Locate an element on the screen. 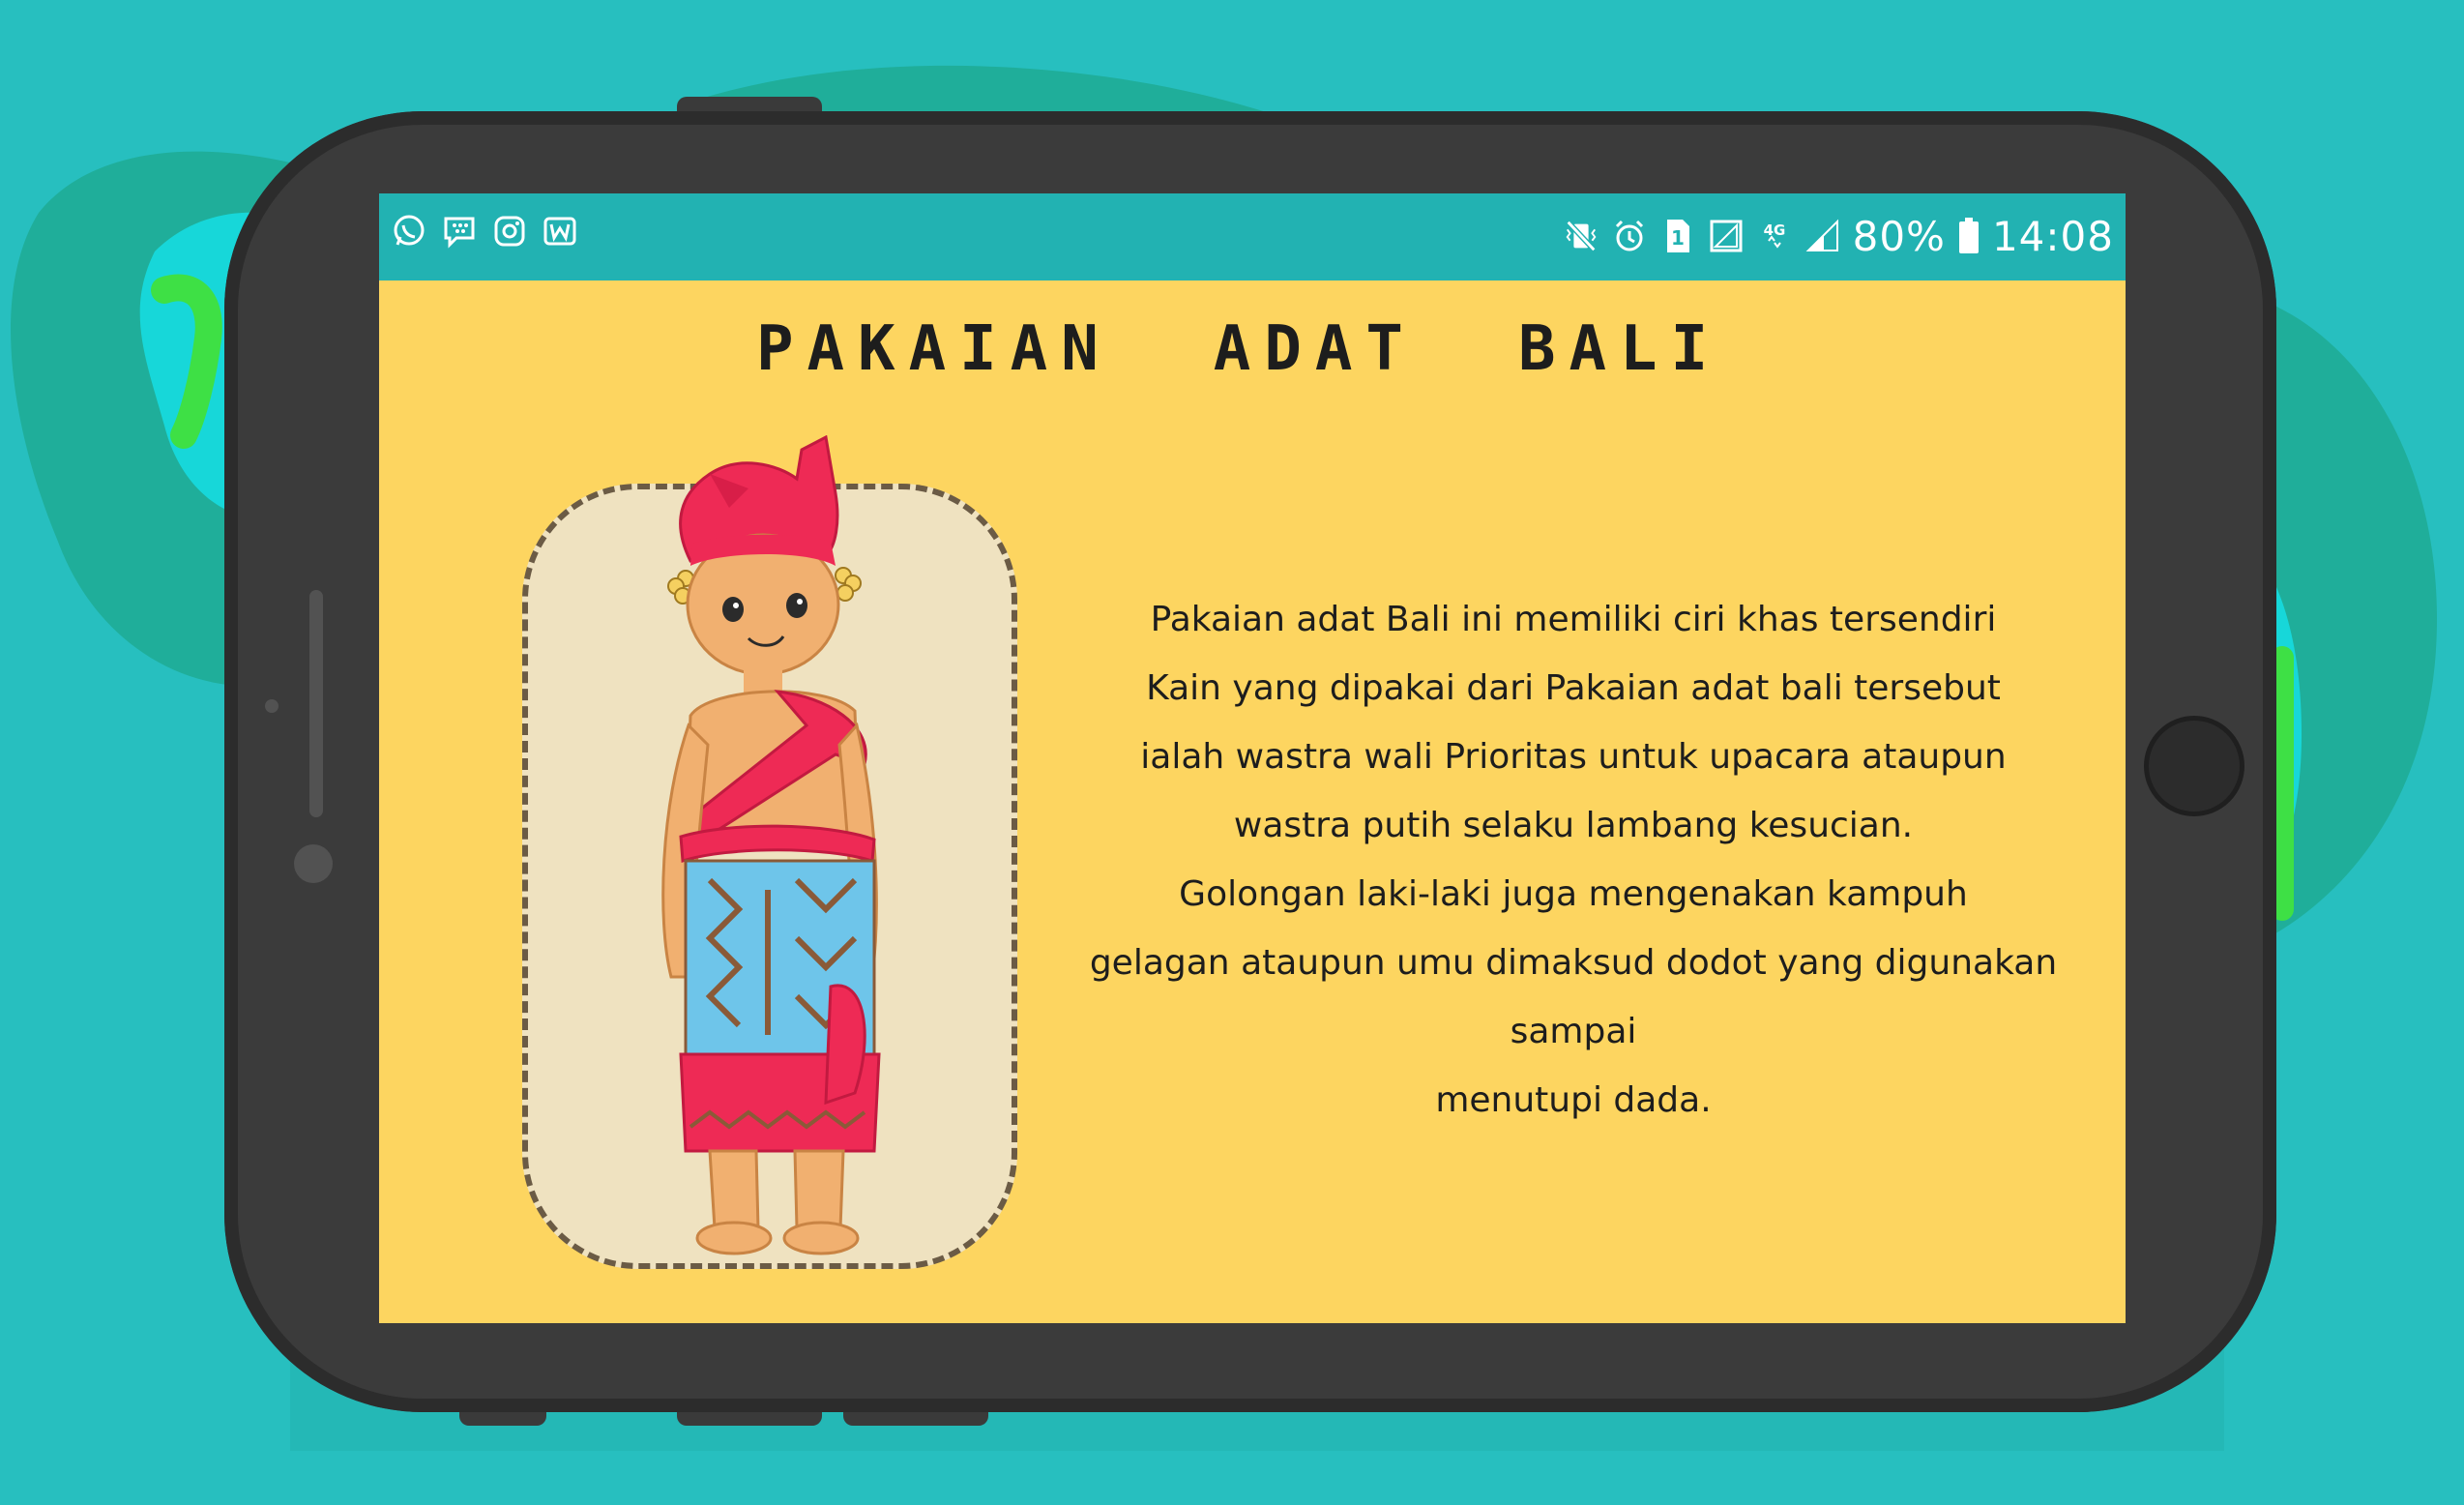  alarm-icon is located at coordinates (1630, 236).